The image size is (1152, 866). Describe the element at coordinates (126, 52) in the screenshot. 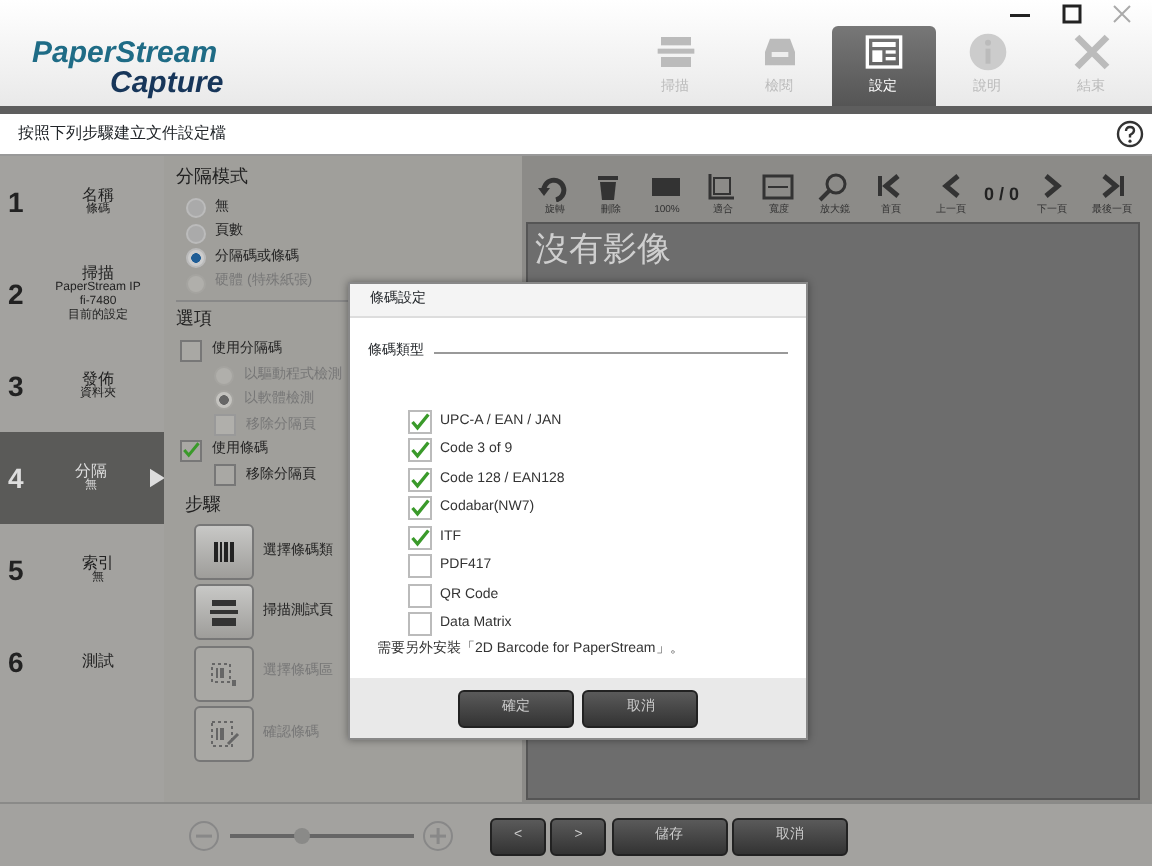

I see `logo-title: PaperStream` at that location.